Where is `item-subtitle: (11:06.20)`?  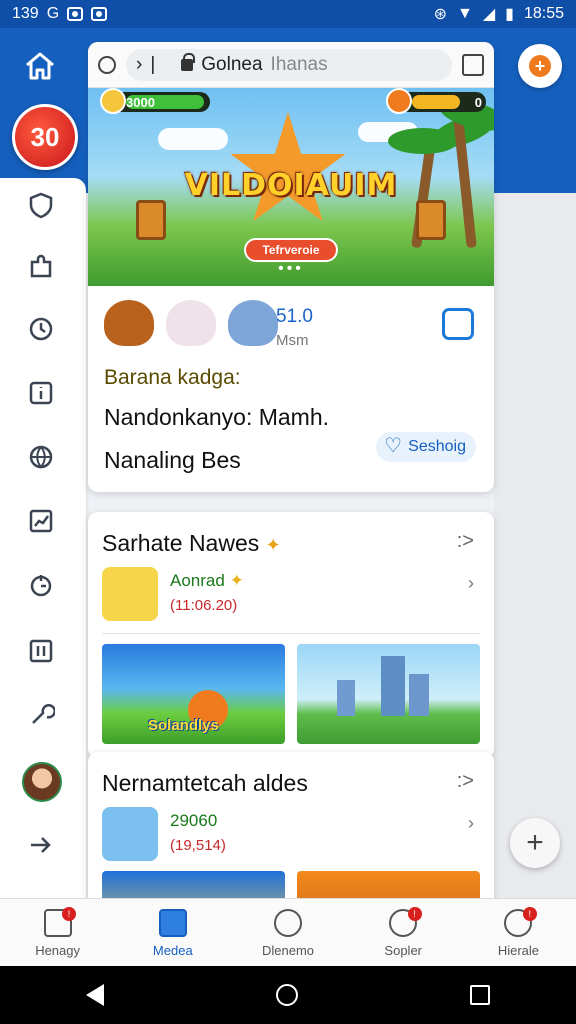
item-subtitle: (11:06.20) is located at coordinates (204, 605).